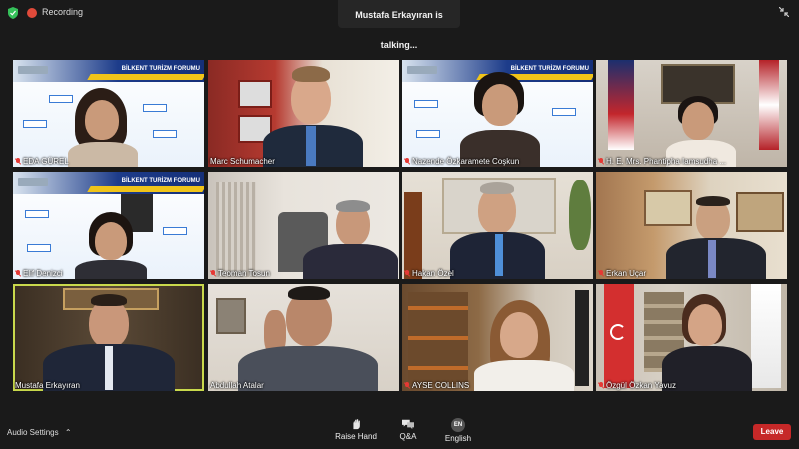 The width and height of the screenshot is (799, 449). Describe the element at coordinates (68, 432) in the screenshot. I see `chevron-up-icon: ⌃` at that location.